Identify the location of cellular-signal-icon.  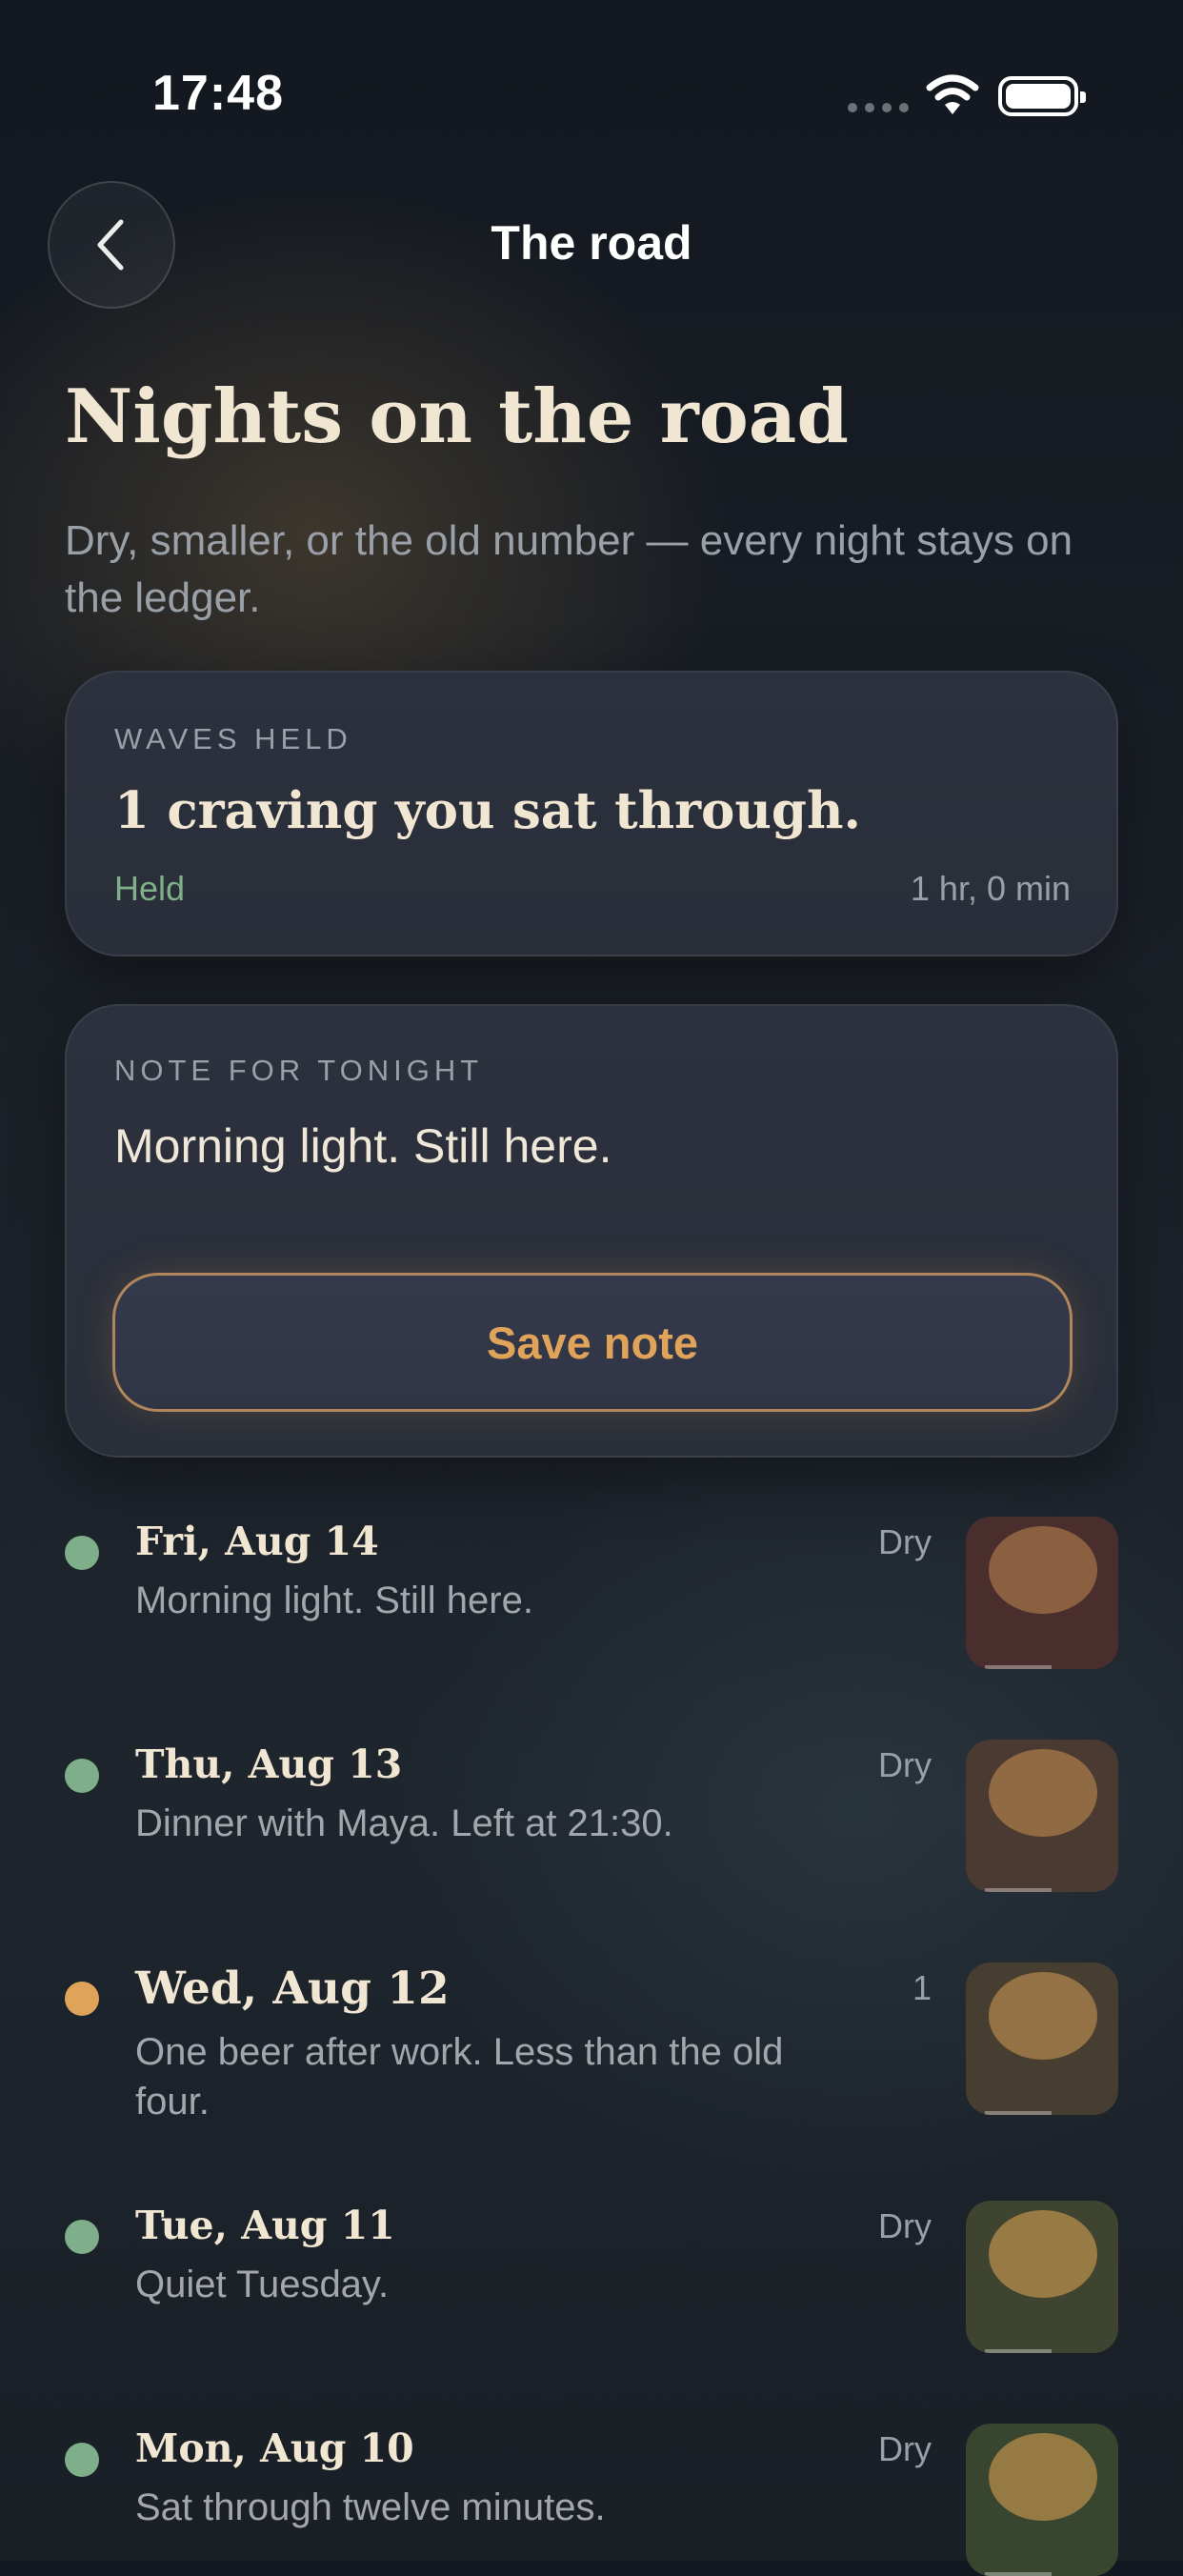
(879, 107).